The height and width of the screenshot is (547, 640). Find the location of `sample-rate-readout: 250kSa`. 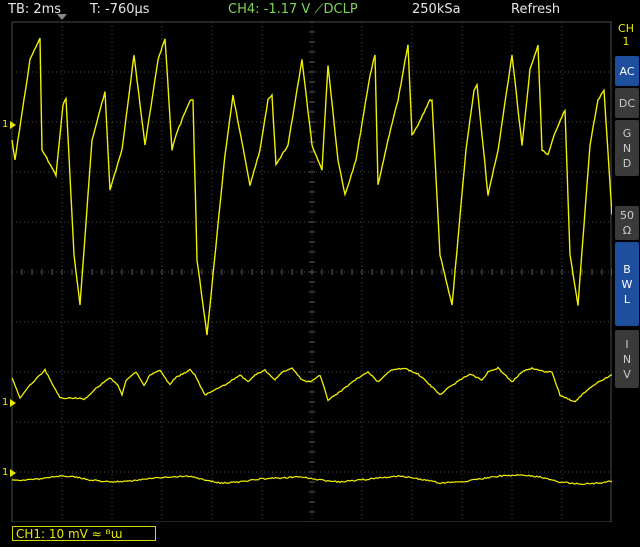

sample-rate-readout: 250kSa is located at coordinates (436, 10).